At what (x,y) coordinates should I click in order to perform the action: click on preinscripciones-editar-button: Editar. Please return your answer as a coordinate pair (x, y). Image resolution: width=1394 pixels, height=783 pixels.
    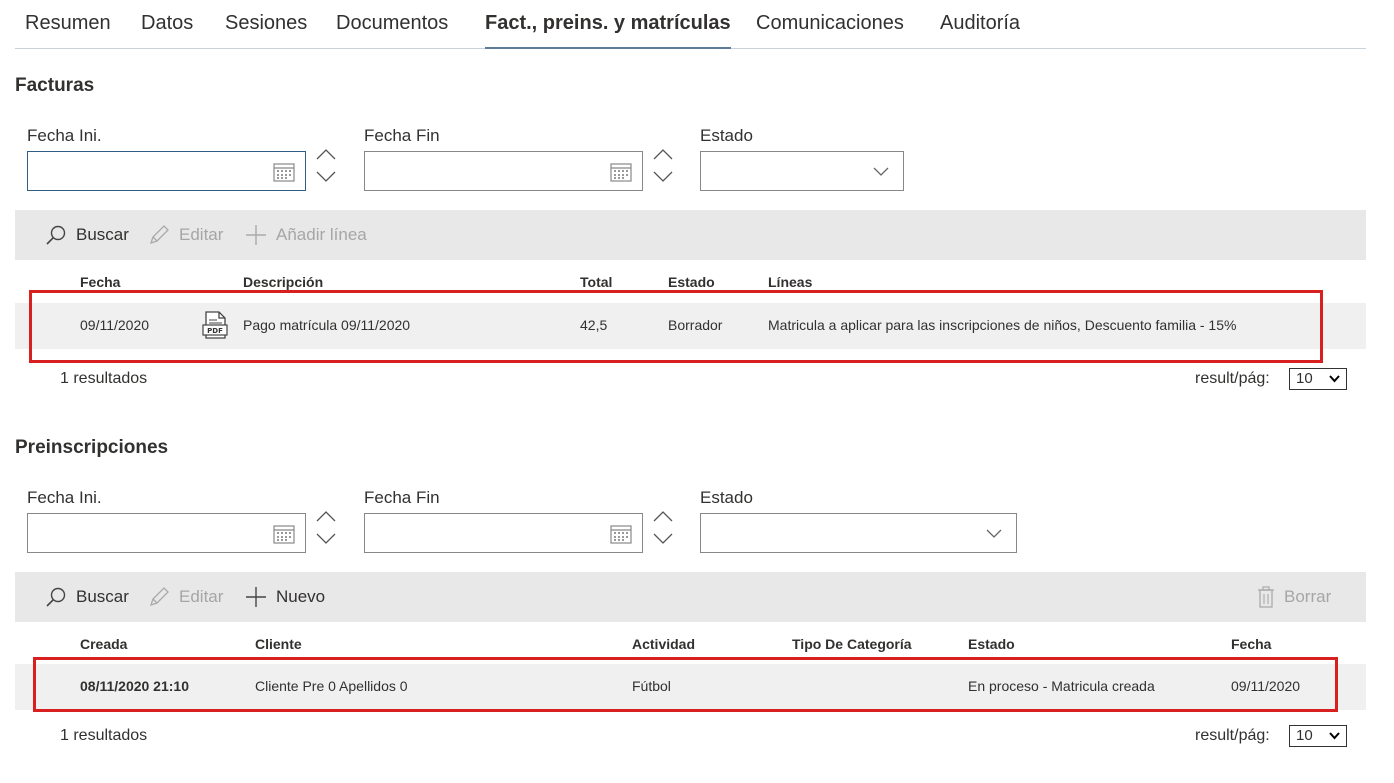
    Looking at the image, I should click on (185, 597).